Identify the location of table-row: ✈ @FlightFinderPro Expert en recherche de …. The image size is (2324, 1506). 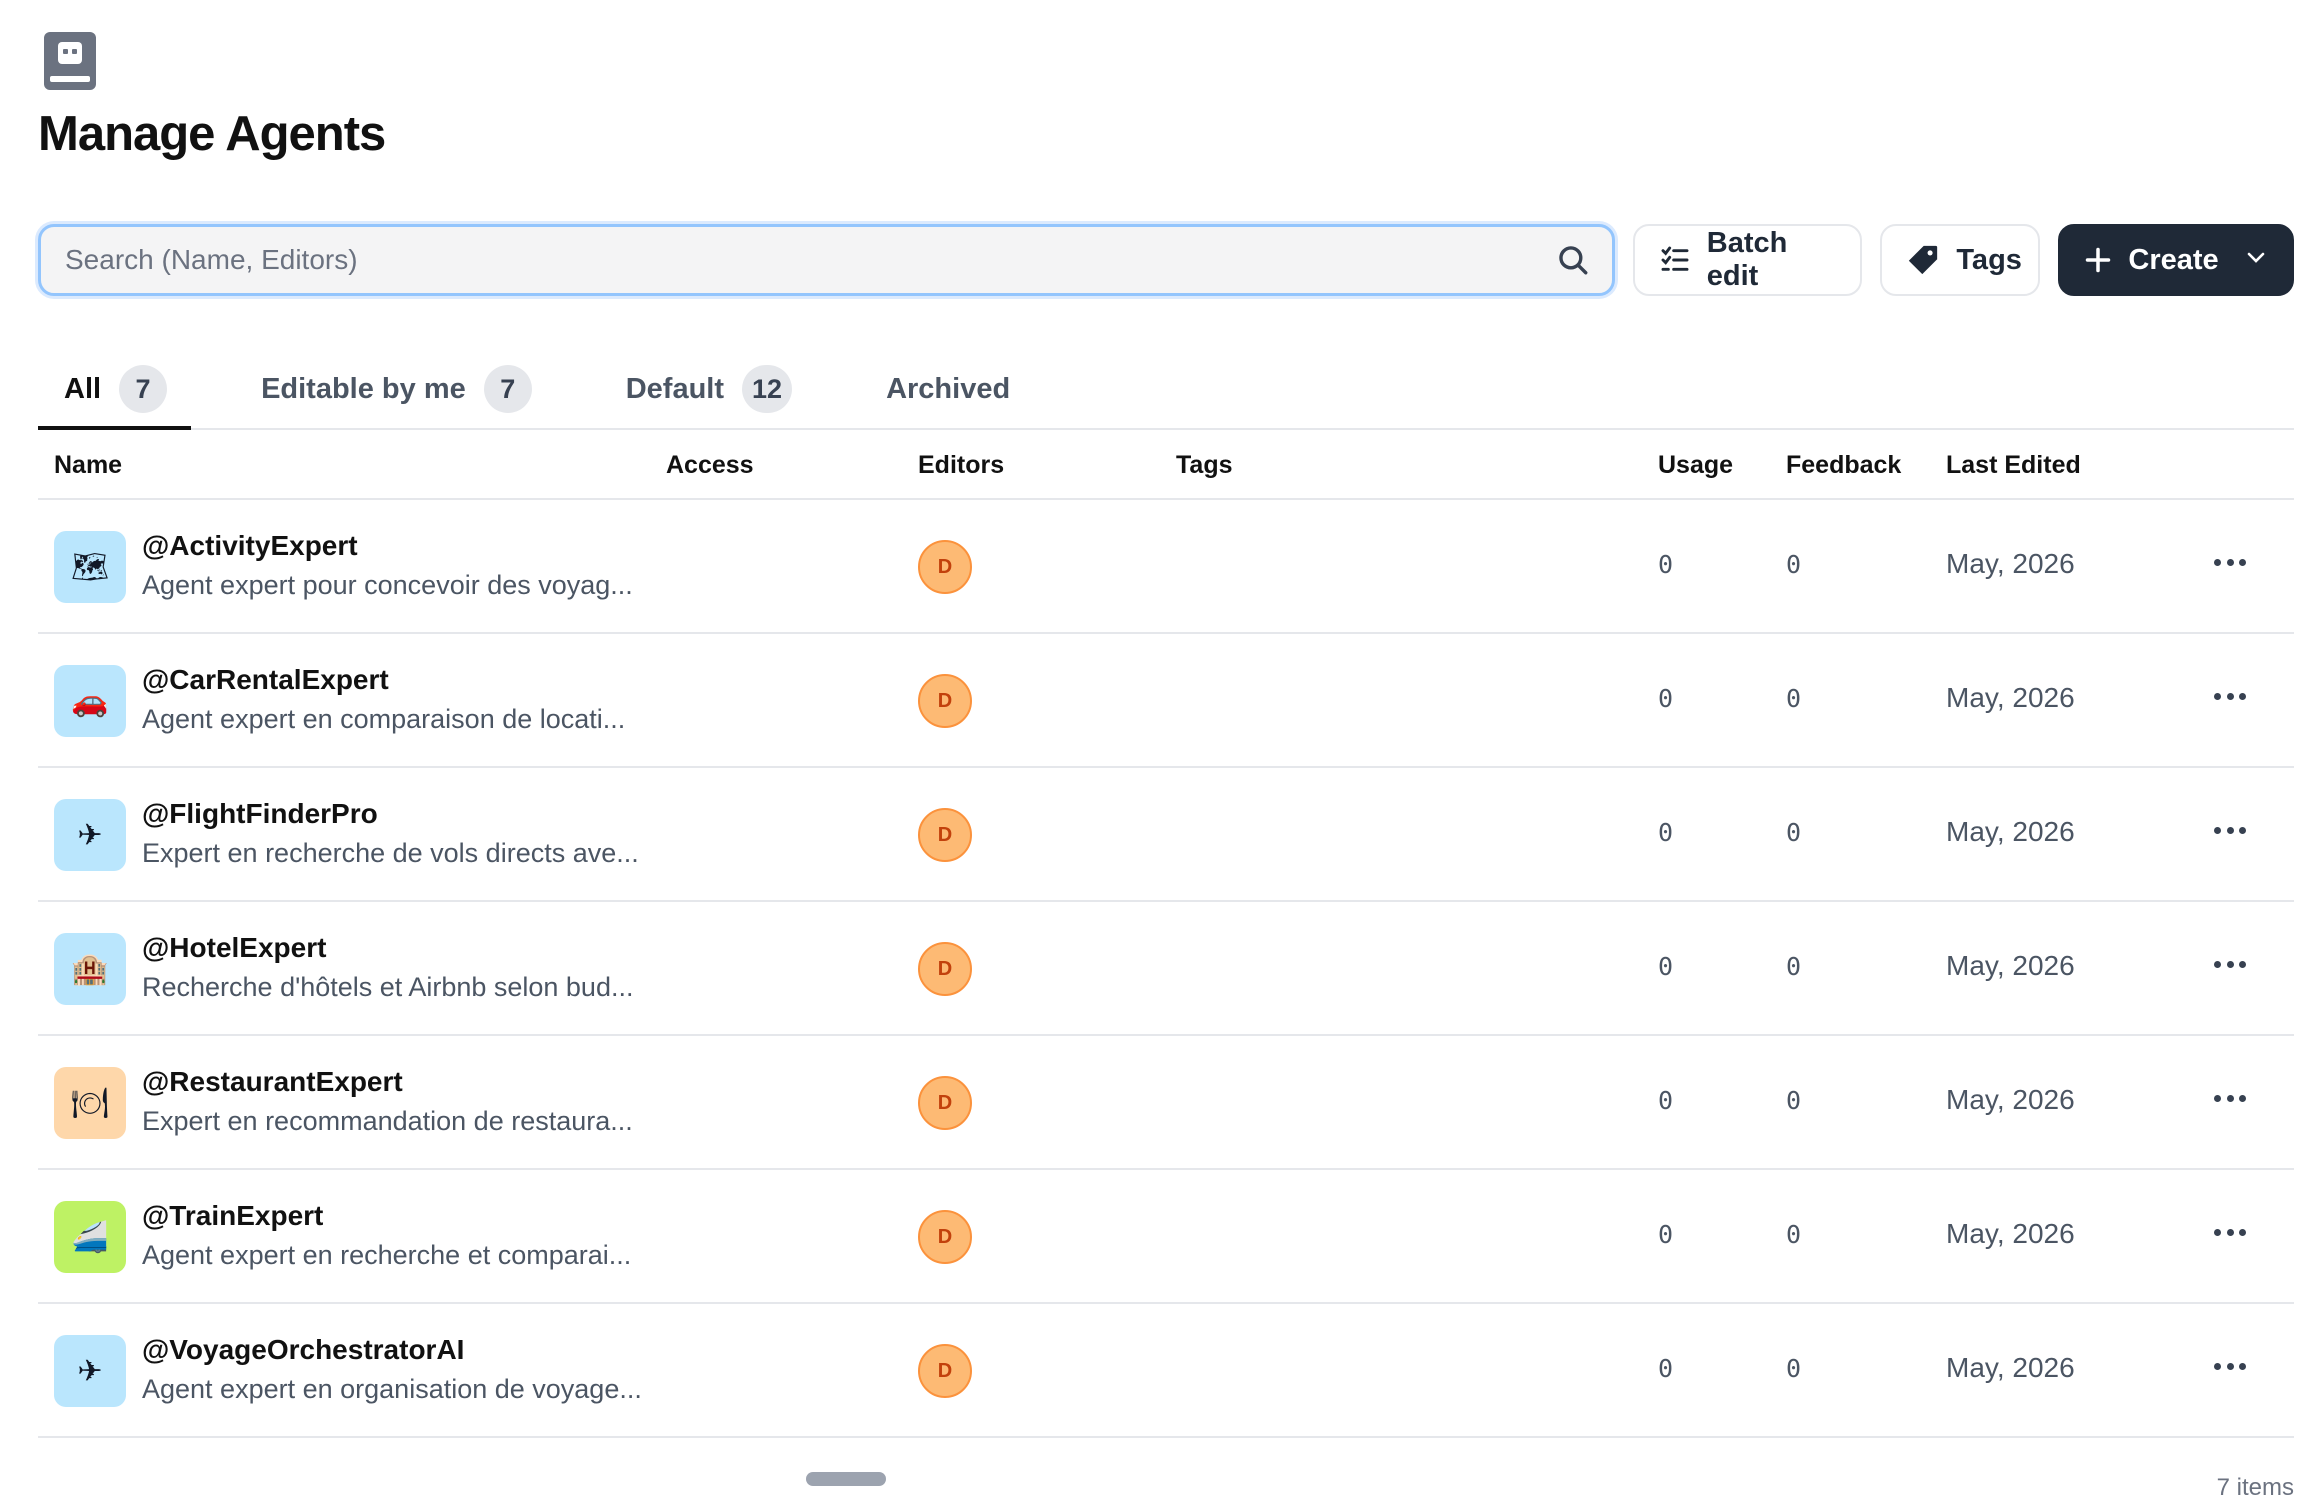
(1166, 835).